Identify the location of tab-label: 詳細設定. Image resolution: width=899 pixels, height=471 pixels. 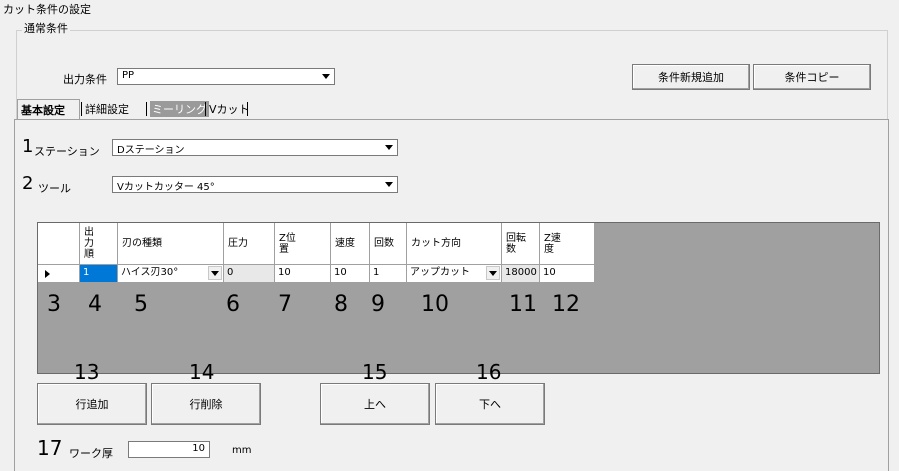
(107, 109).